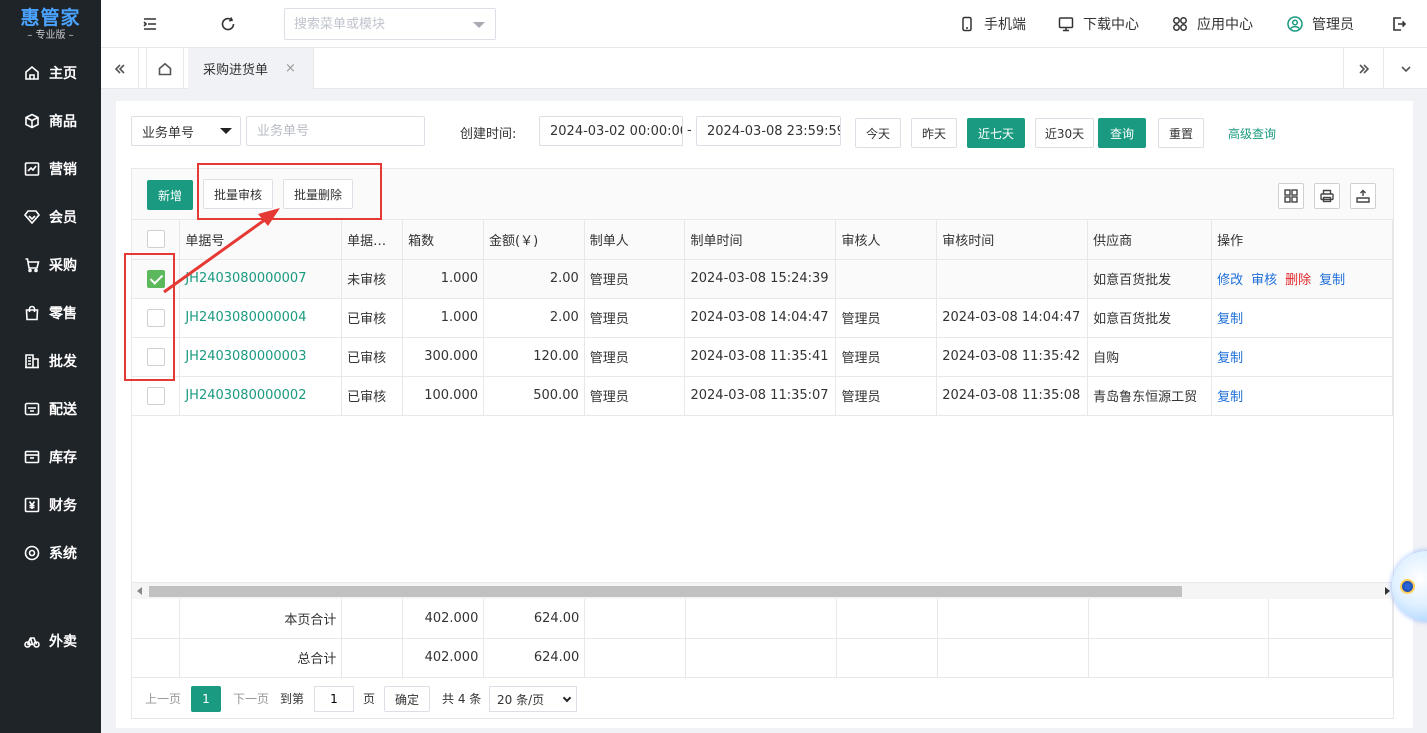 The width and height of the screenshot is (1427, 733). I want to click on amount-cell: 2.00, so click(534, 318).